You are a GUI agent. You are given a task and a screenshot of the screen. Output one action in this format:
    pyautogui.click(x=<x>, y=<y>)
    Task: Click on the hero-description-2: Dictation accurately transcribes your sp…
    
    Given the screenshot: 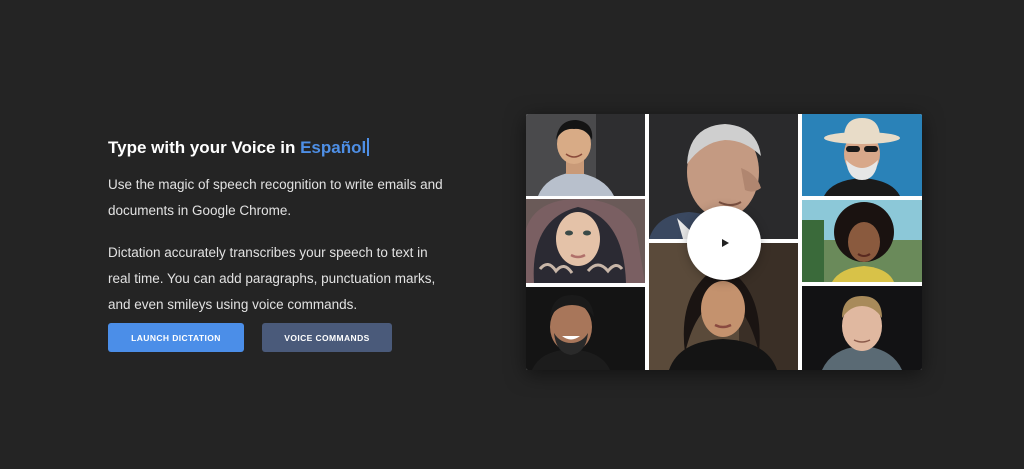 What is the action you would take?
    pyautogui.click(x=272, y=278)
    